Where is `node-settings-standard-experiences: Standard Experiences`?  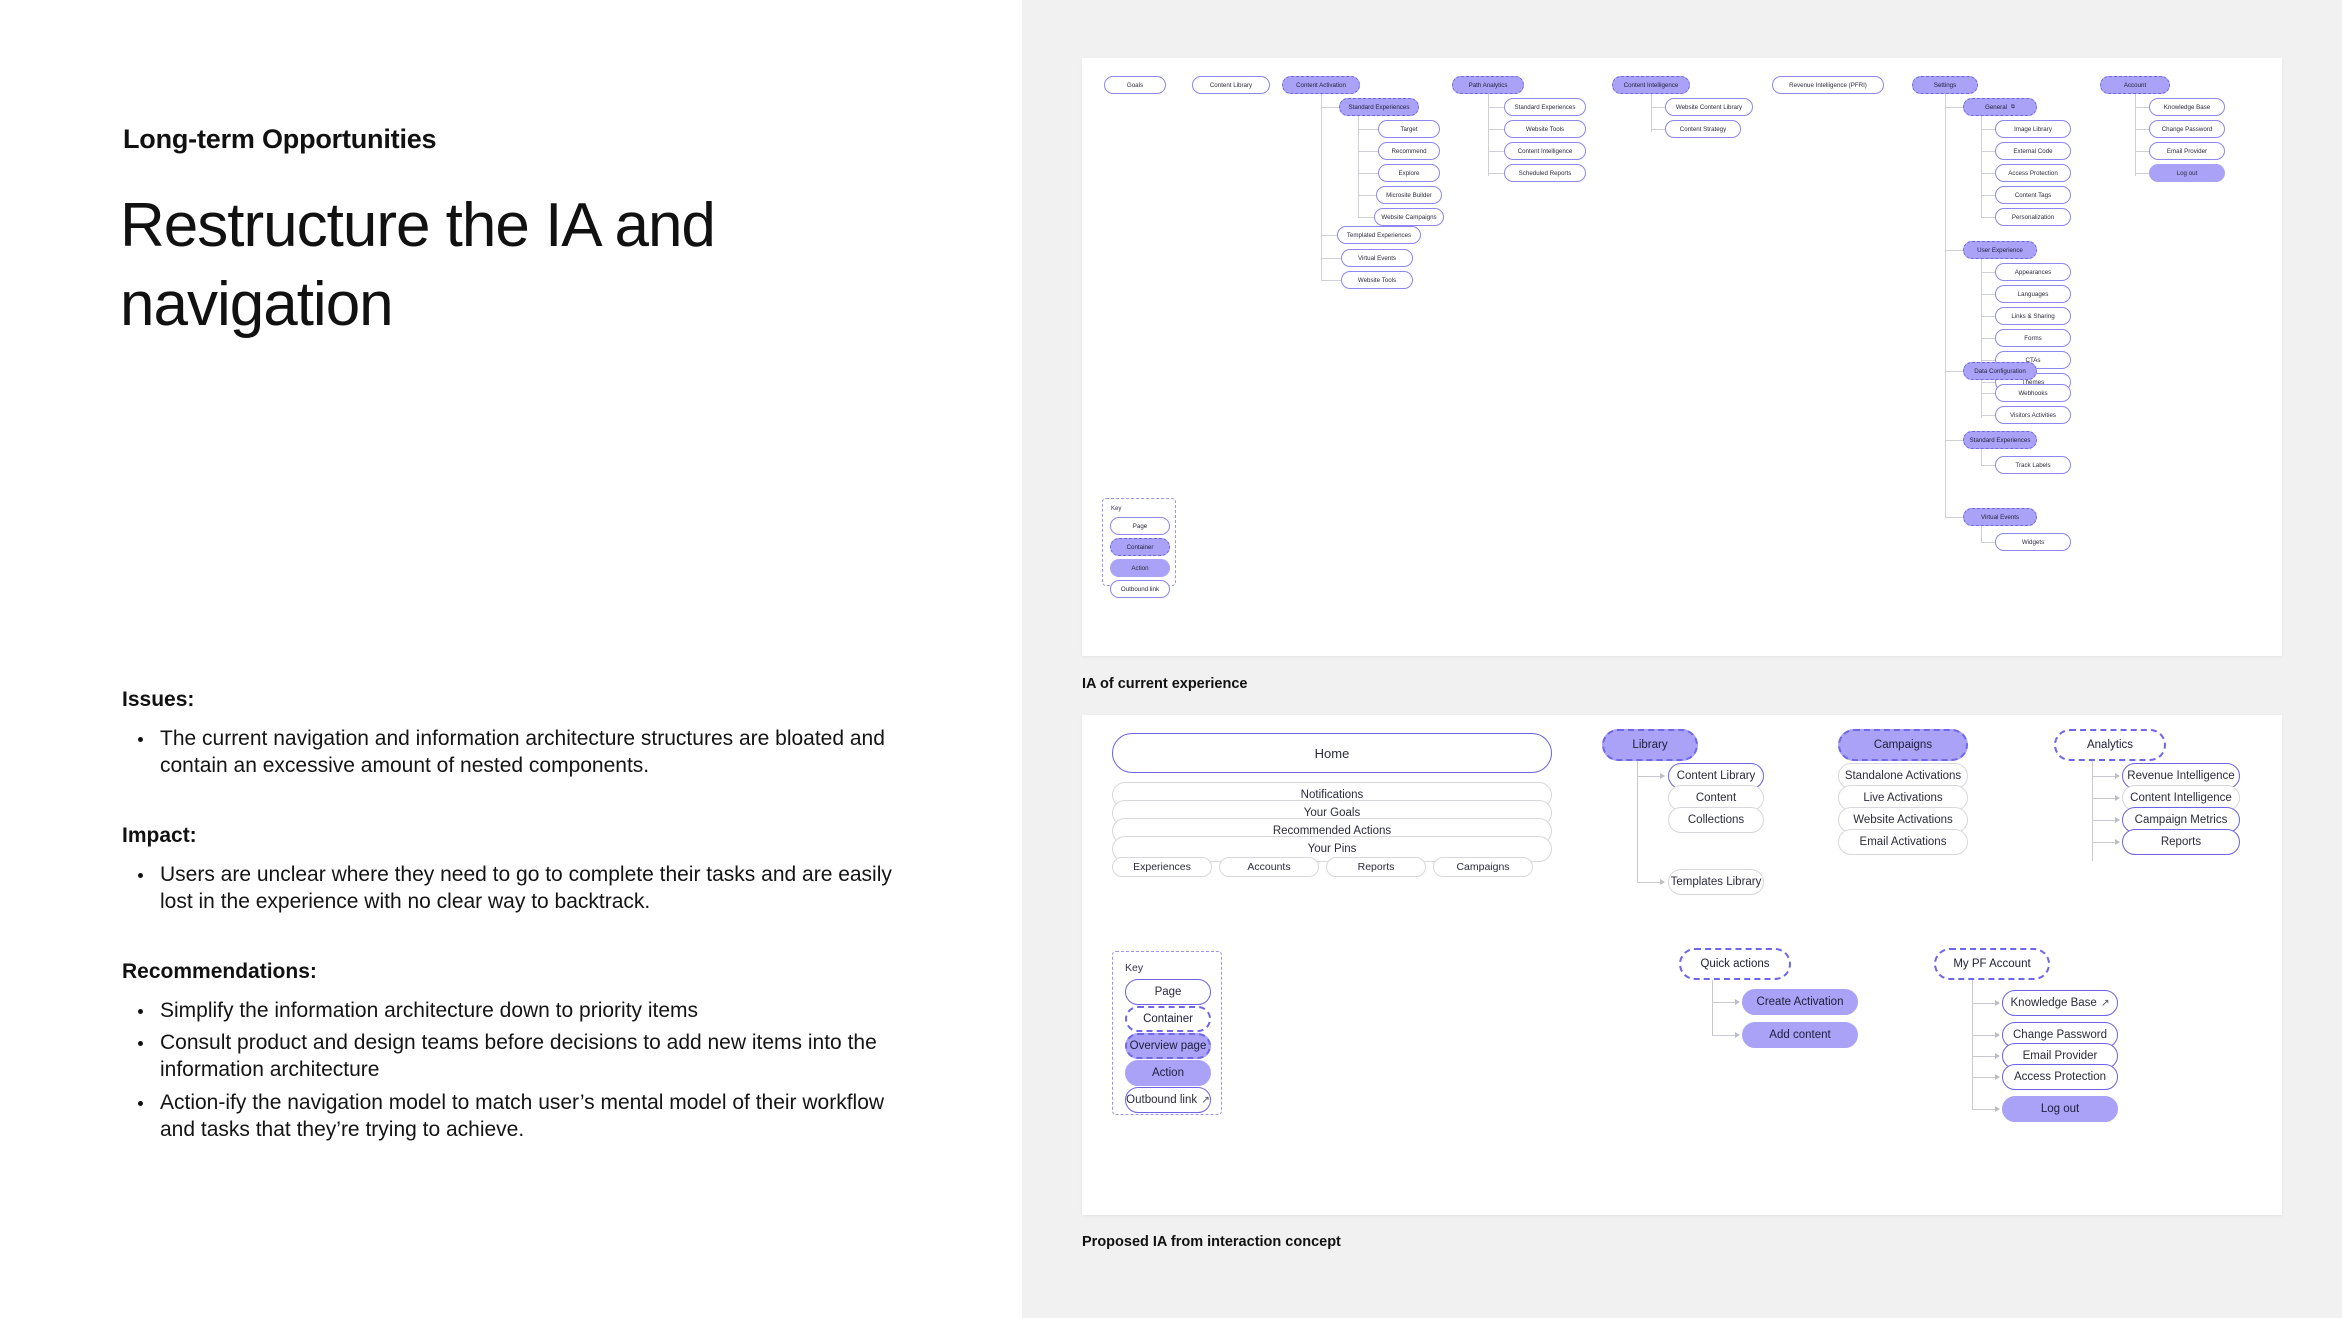 node-settings-standard-experiences: Standard Experiences is located at coordinates (2000, 440).